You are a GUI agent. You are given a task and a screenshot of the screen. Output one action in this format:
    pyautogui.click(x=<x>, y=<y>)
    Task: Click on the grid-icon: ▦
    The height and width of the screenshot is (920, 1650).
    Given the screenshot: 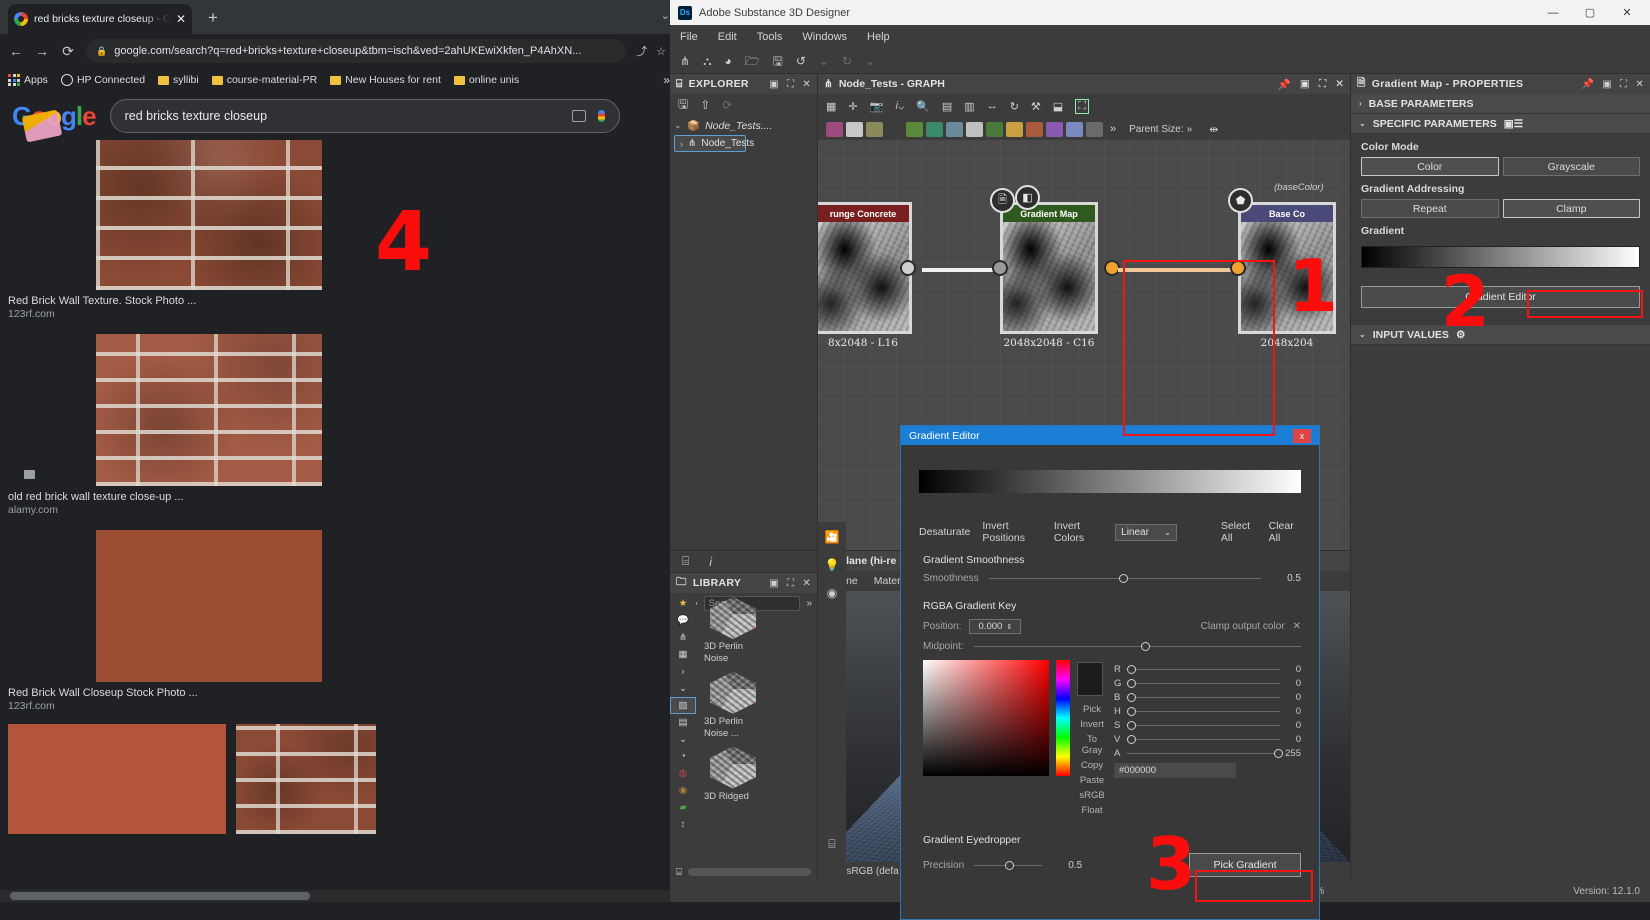 What is the action you would take?
    pyautogui.click(x=683, y=654)
    